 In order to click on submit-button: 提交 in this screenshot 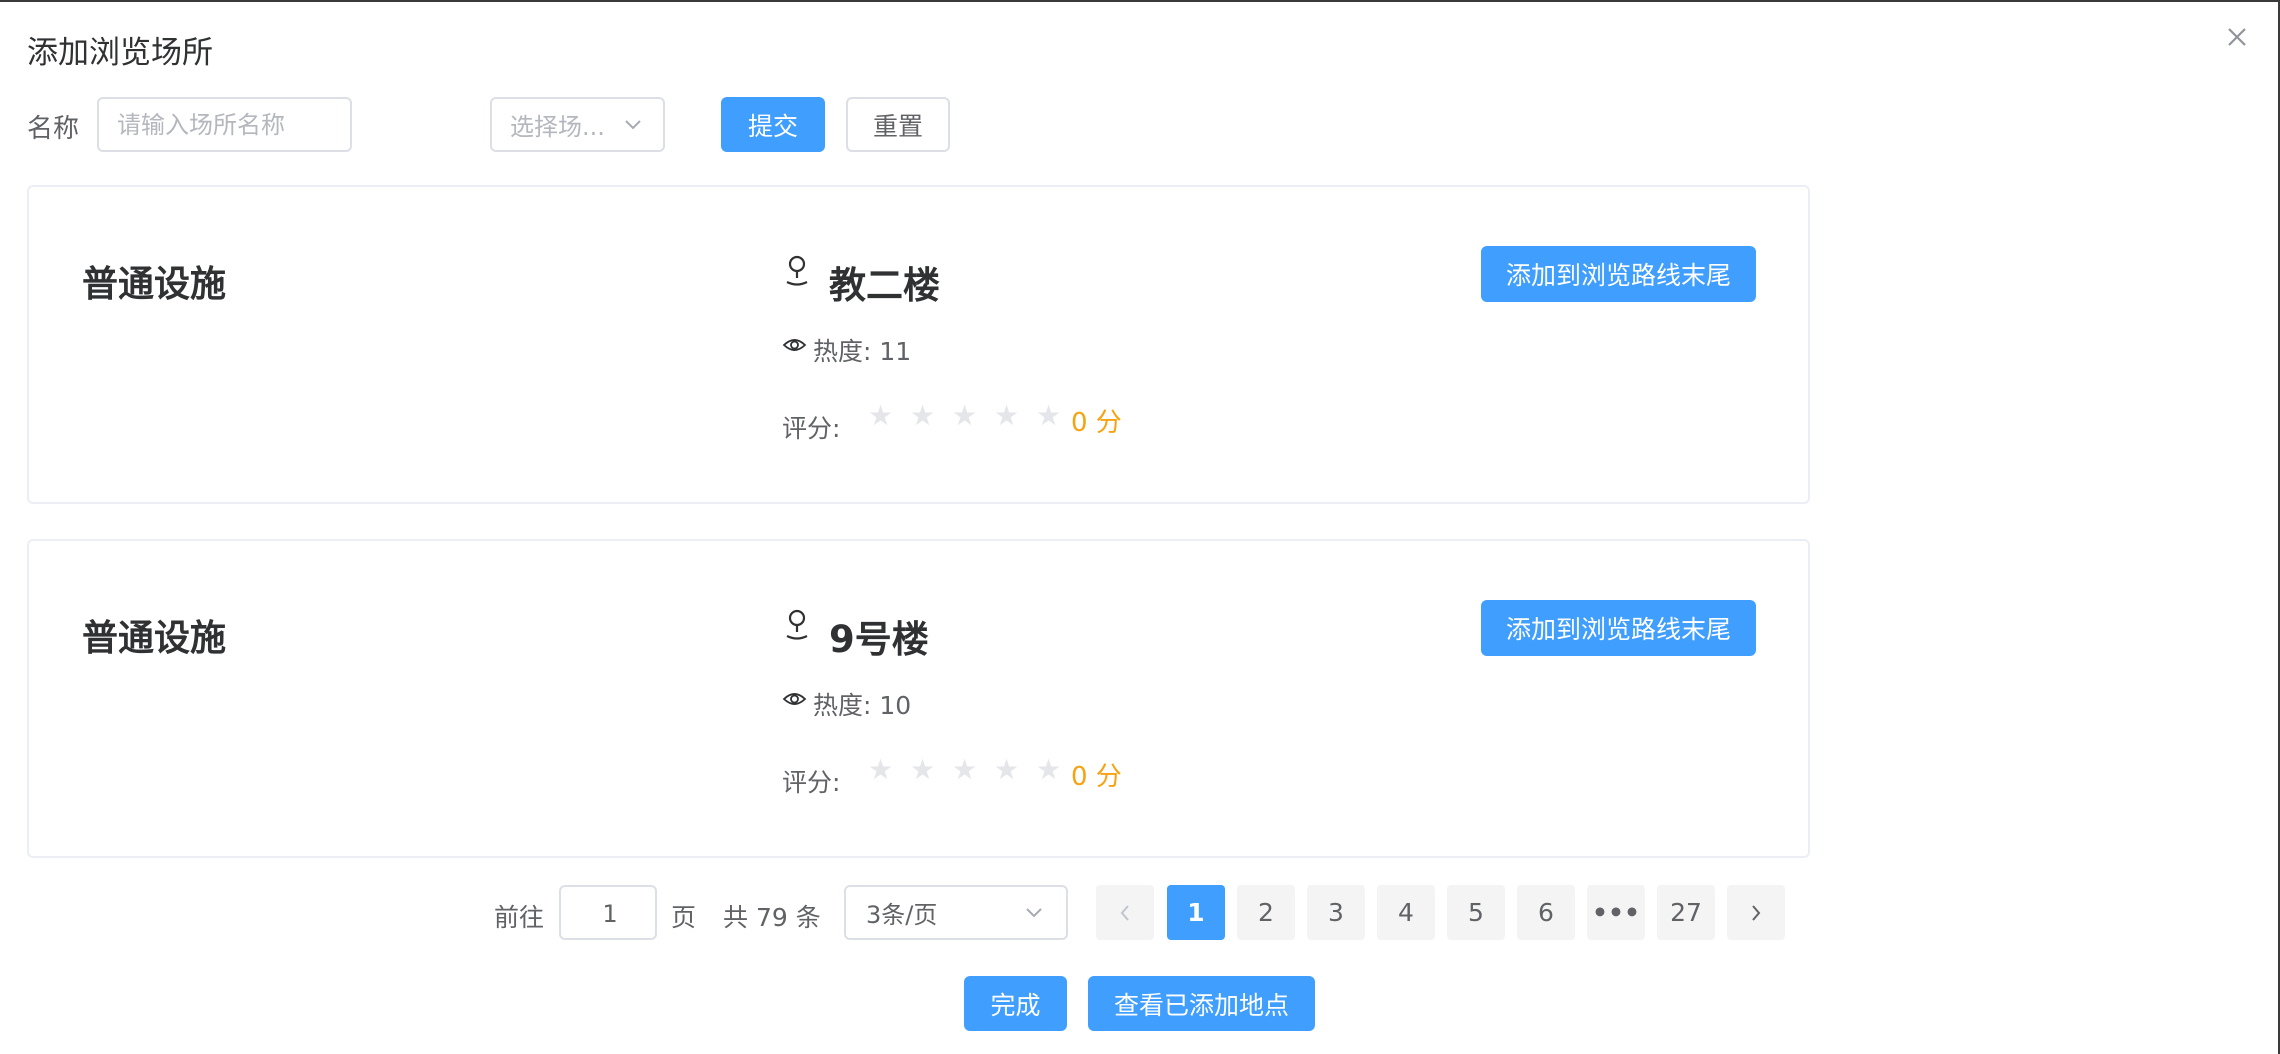, I will do `click(773, 124)`.